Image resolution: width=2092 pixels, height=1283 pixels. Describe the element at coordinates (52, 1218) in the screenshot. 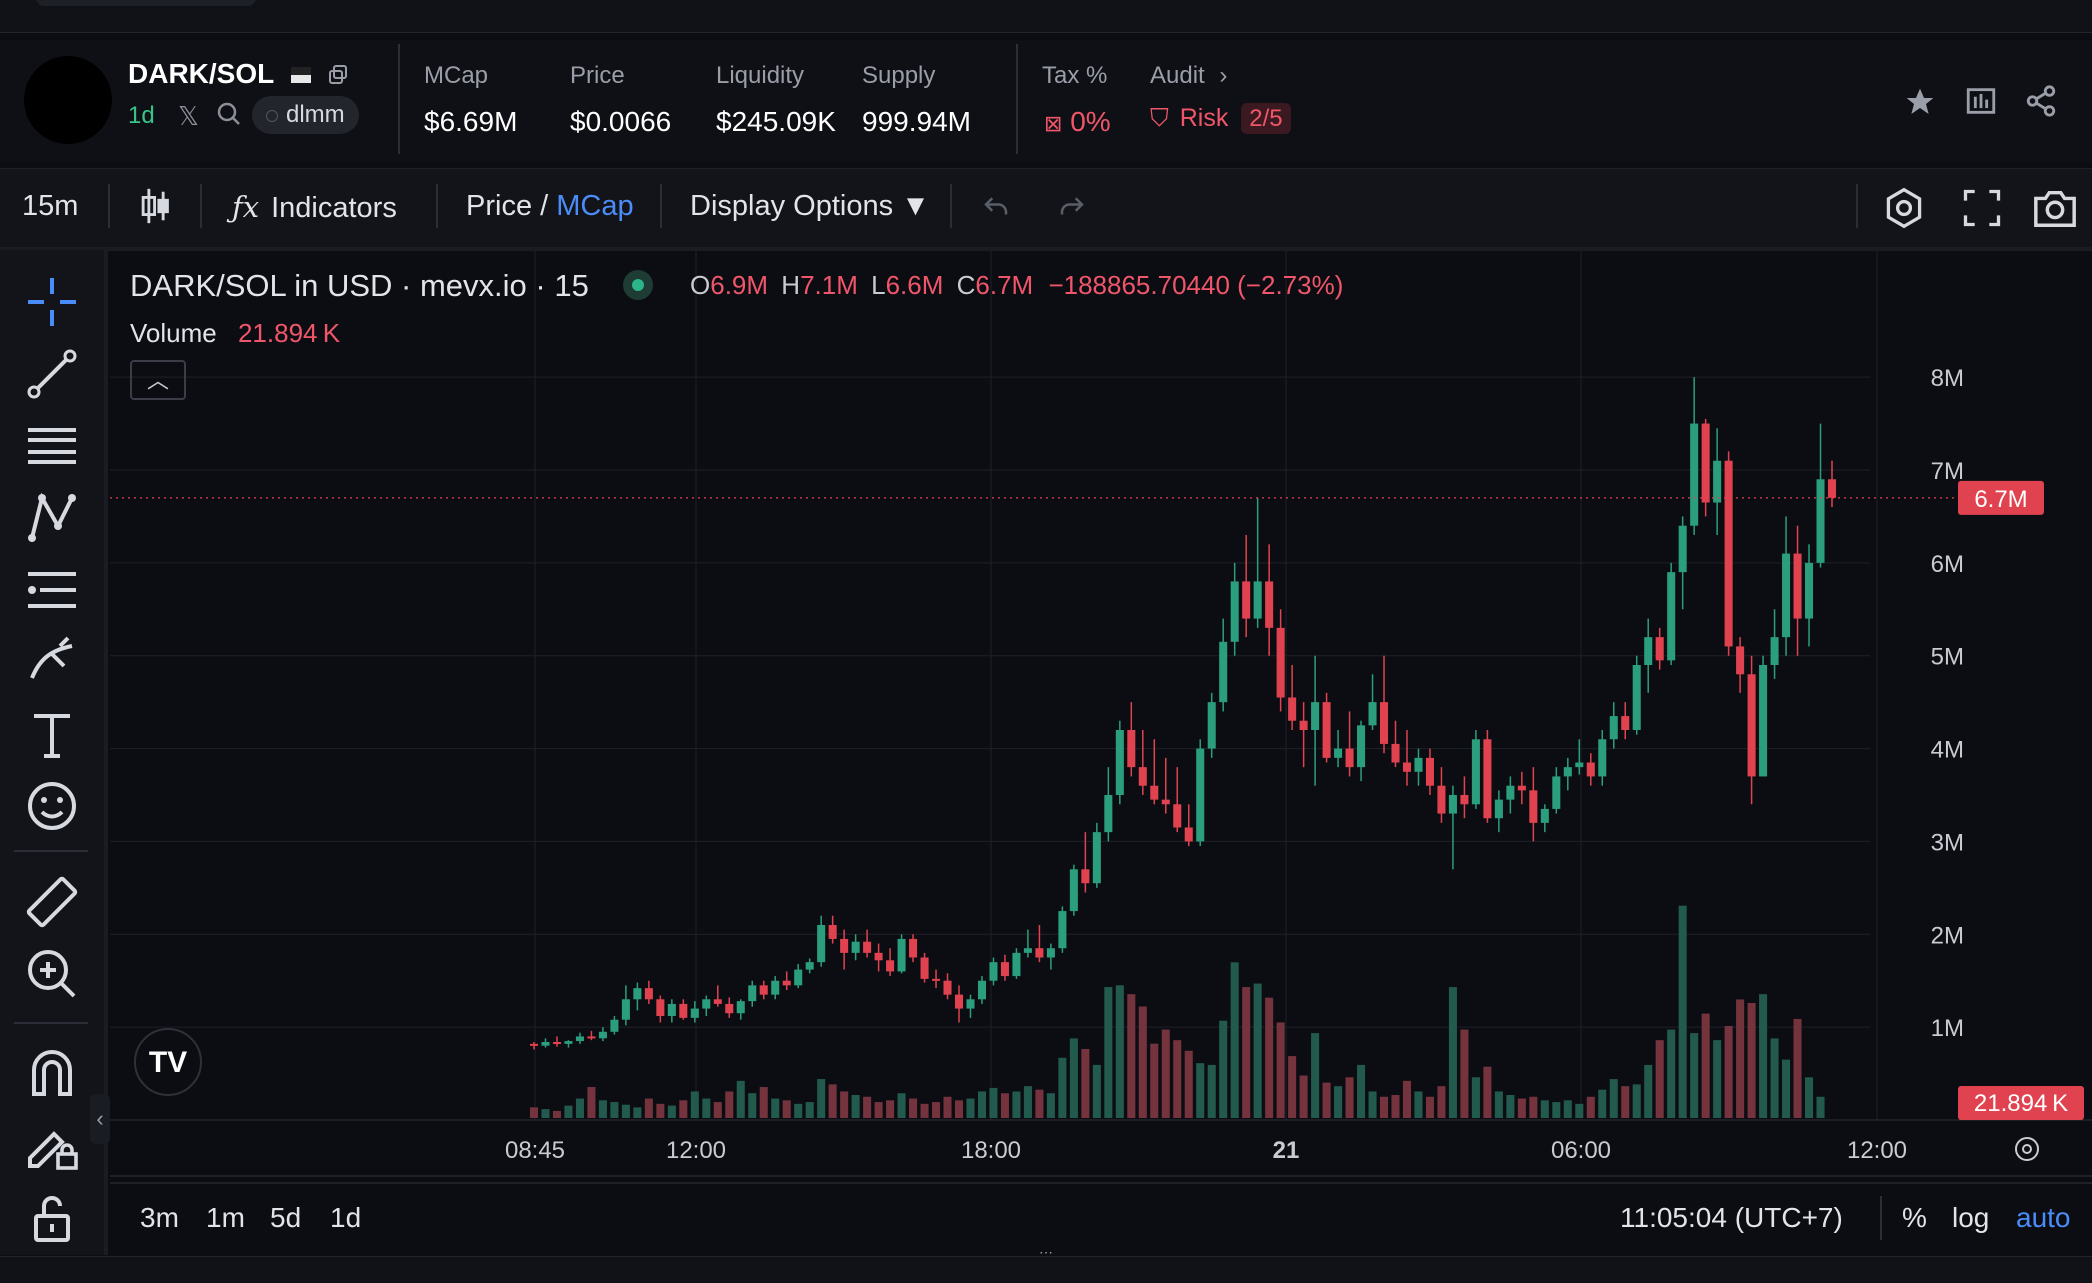

I see `unlock-icon` at that location.